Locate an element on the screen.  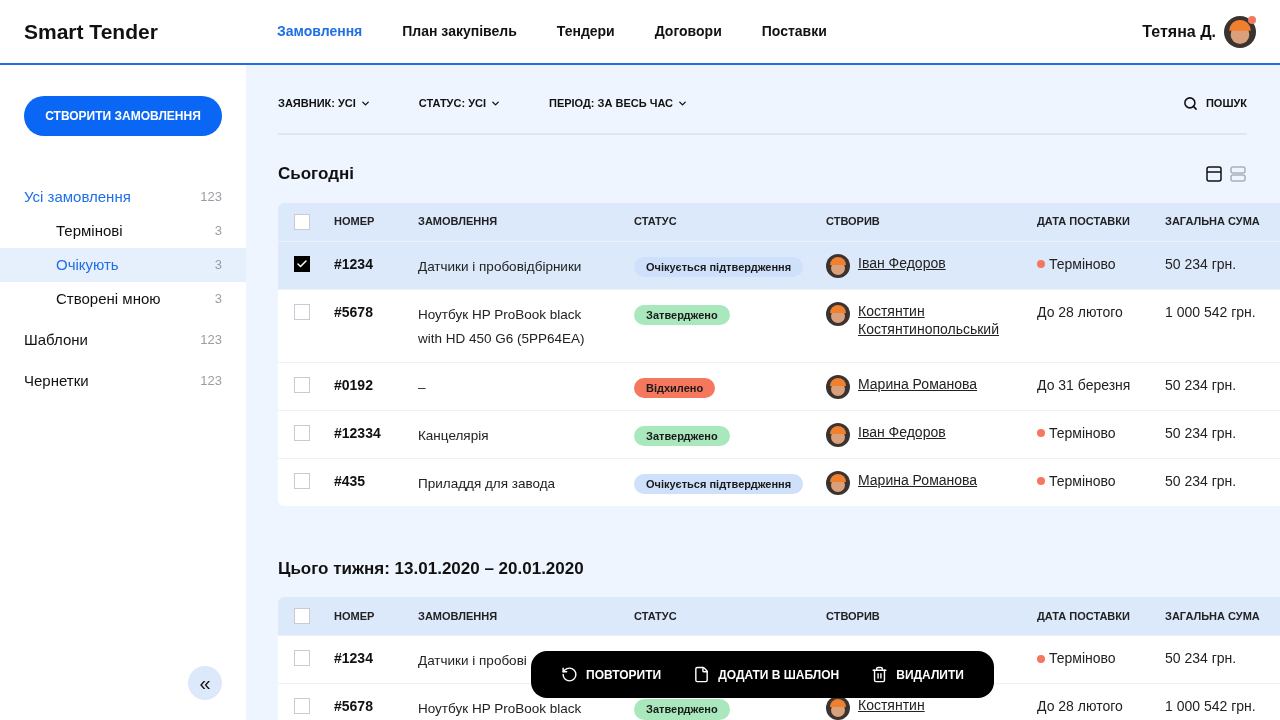
order-name: Ноутбук HP ProBook black is located at coordinates (500, 708).